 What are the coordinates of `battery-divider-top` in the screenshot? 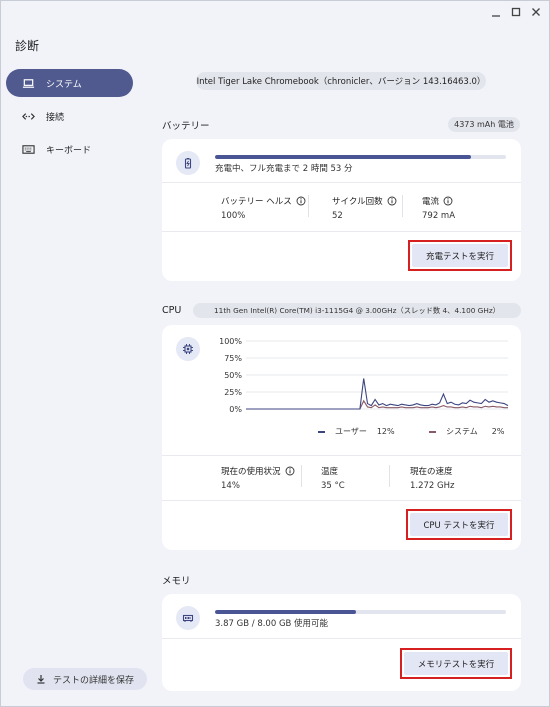 It's located at (341, 182).